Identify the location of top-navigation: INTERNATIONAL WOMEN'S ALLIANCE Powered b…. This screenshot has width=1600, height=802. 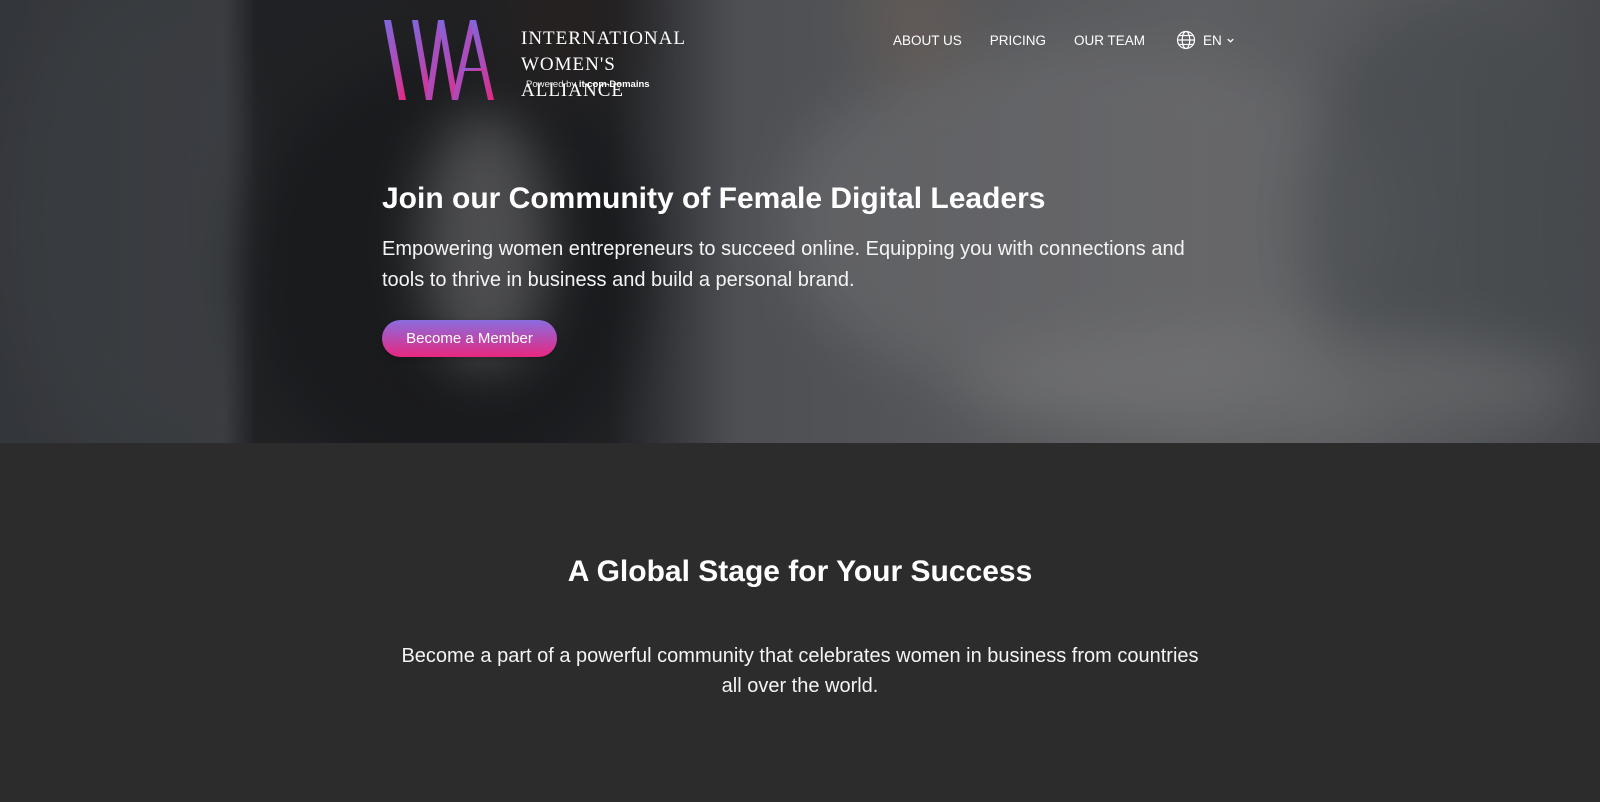
(800, 55).